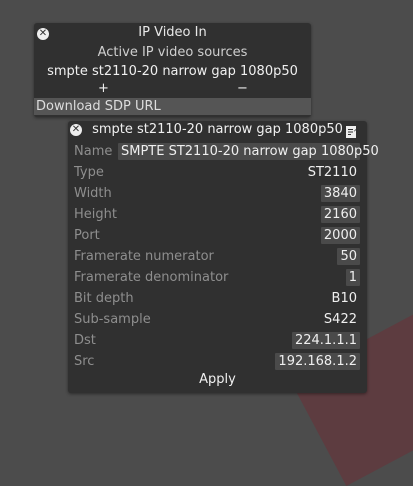  Describe the element at coordinates (144, 256) in the screenshot. I see `field-label: Framerate numerator` at that location.